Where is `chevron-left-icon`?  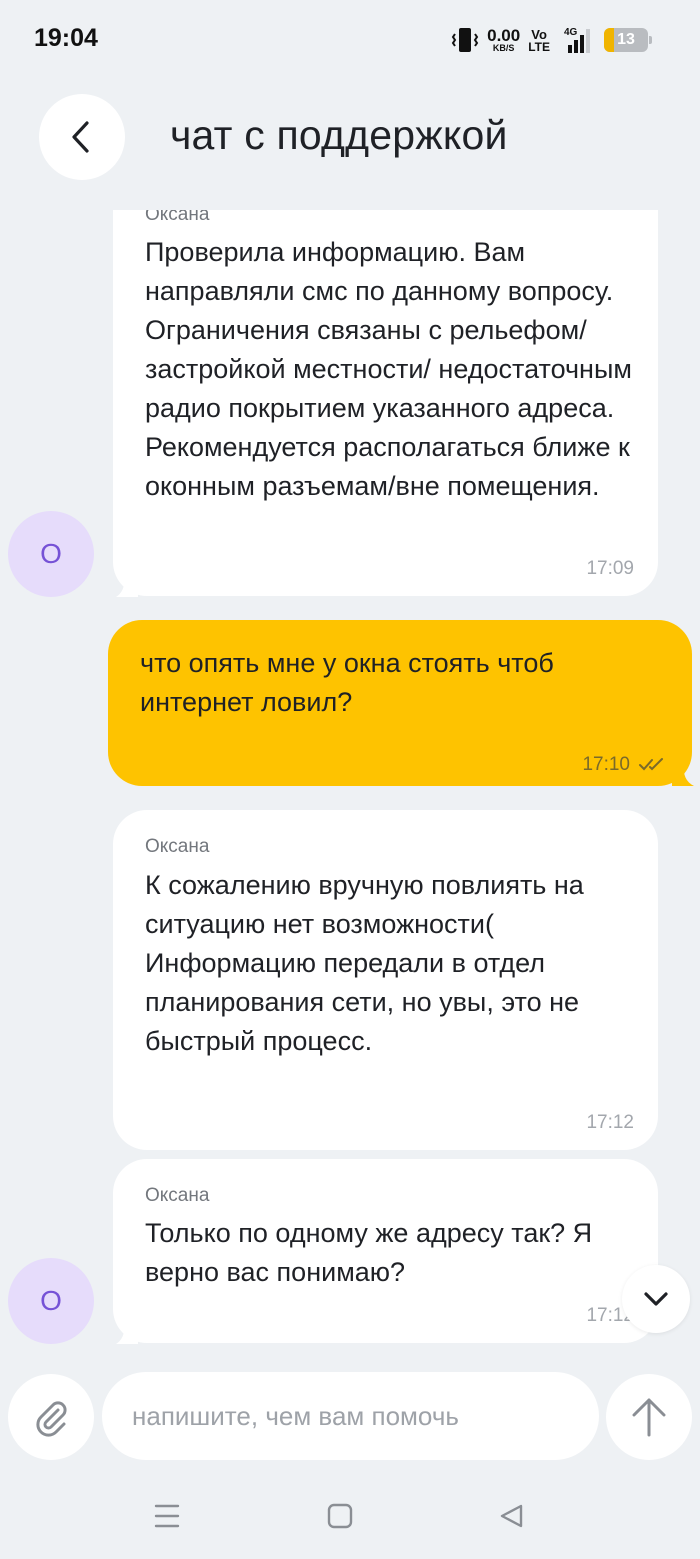
chevron-left-icon is located at coordinates (80, 137).